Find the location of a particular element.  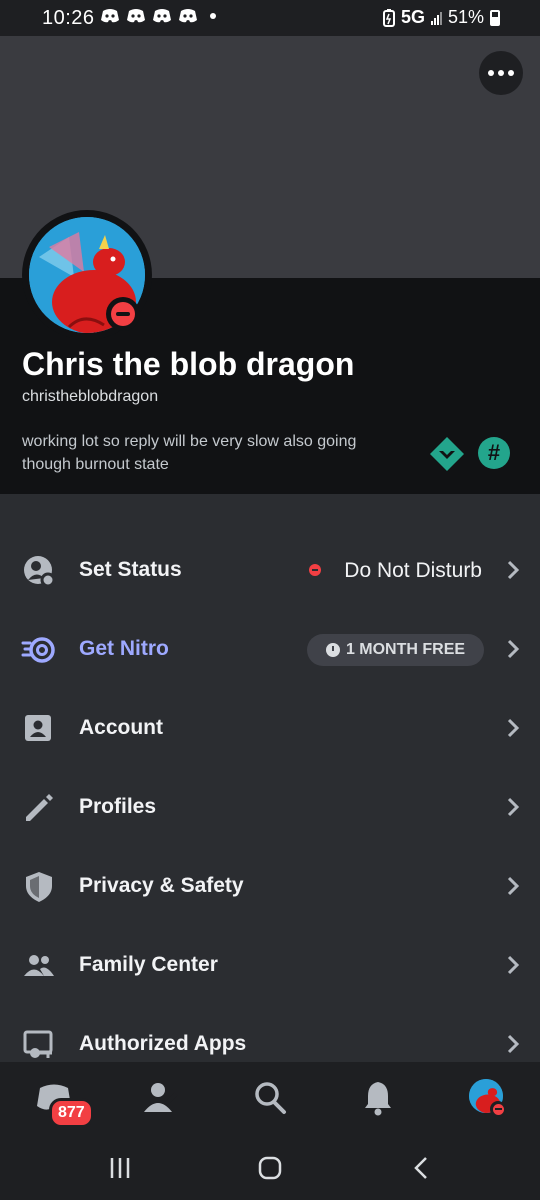

back-icon is located at coordinates (422, 1168).